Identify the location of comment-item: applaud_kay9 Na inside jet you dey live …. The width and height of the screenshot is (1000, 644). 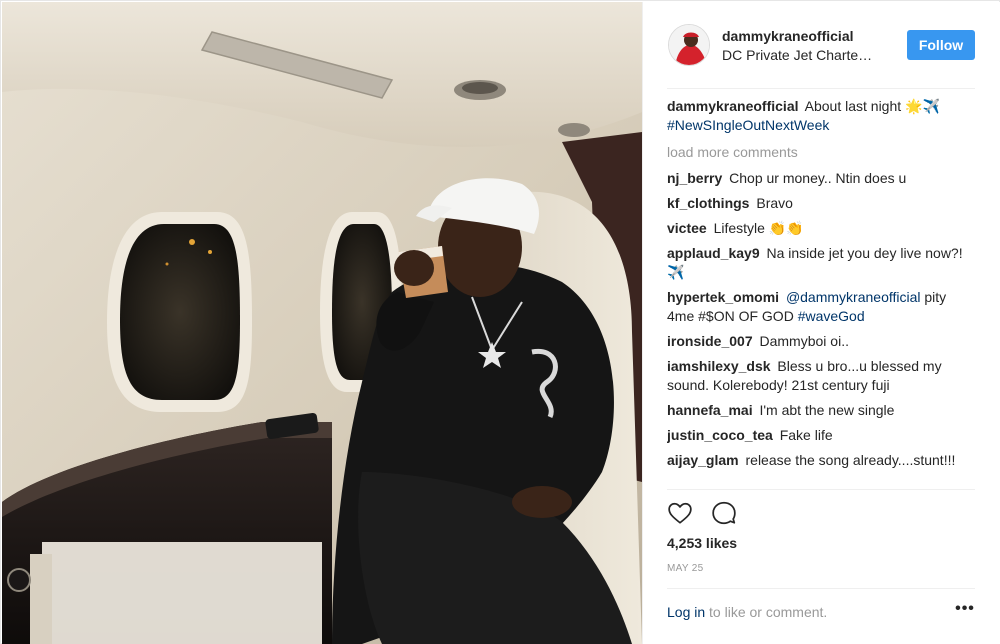
(821, 263).